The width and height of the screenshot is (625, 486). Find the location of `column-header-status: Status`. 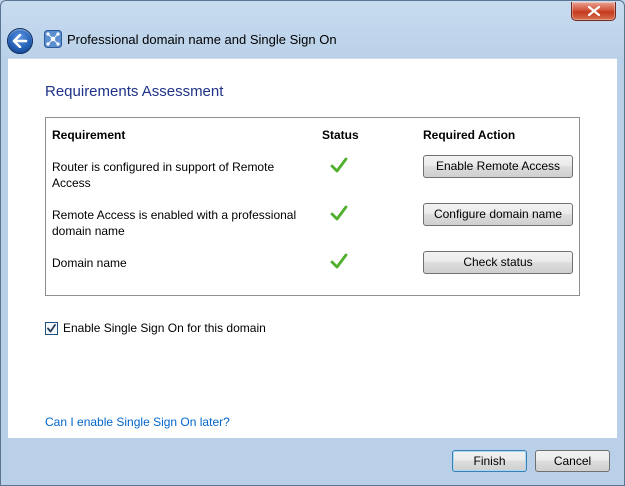

column-header-status: Status is located at coordinates (340, 135).